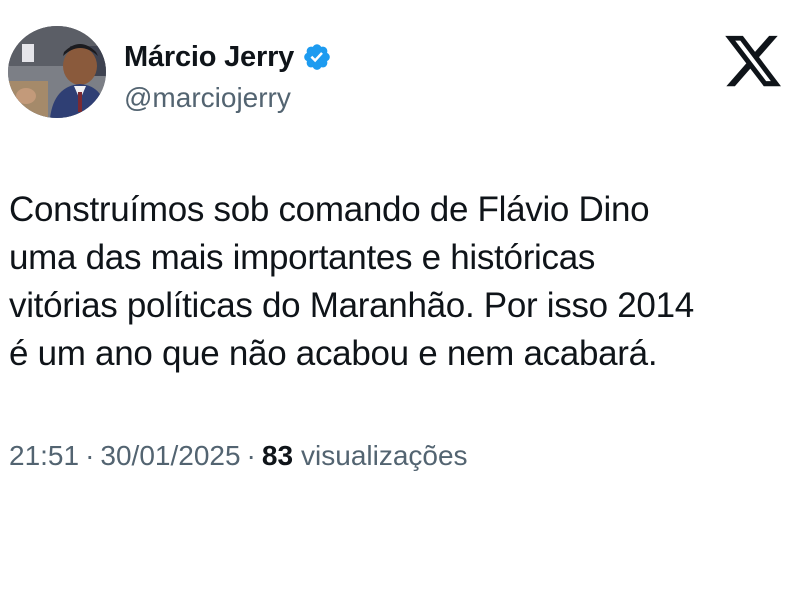 The height and width of the screenshot is (595, 800). I want to click on tweet-time: 21:51, so click(44, 456).